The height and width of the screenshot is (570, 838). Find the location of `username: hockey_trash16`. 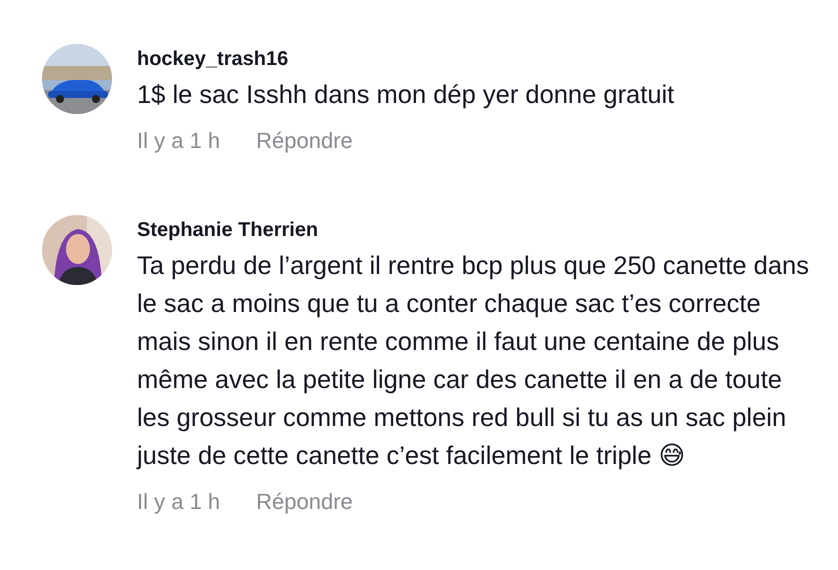

username: hockey_trash16 is located at coordinates (405, 59).